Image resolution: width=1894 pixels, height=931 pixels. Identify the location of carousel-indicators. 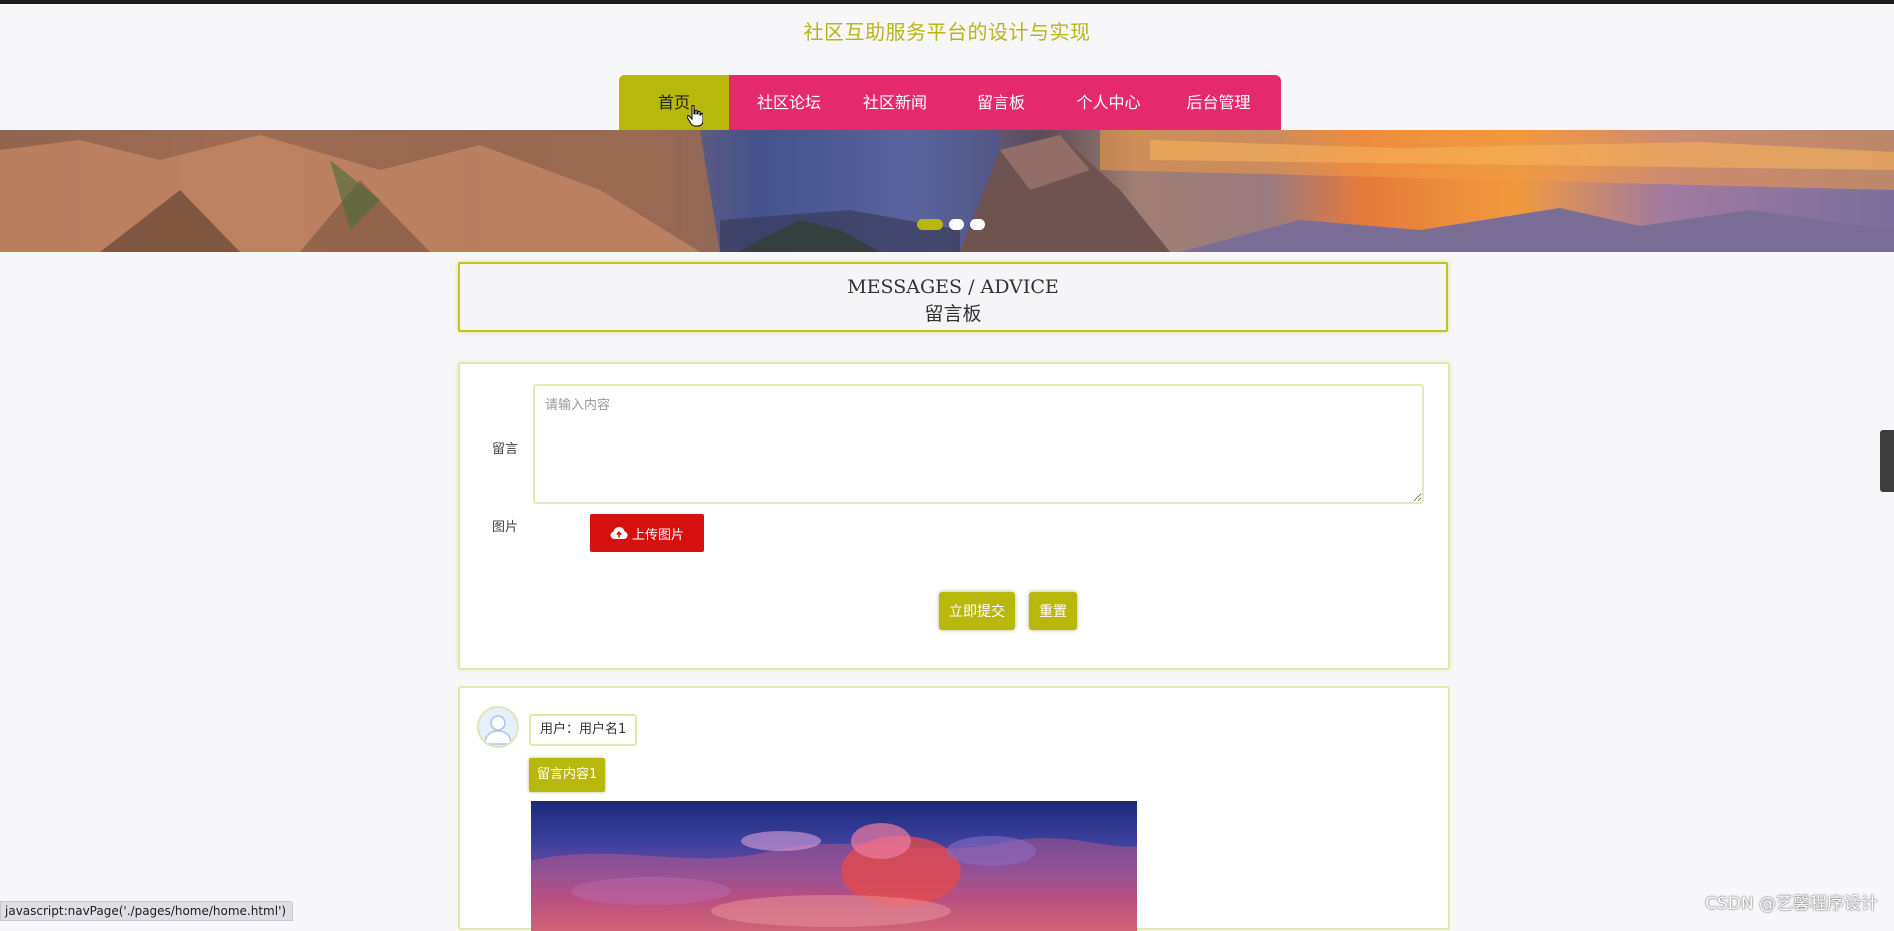
(951, 224).